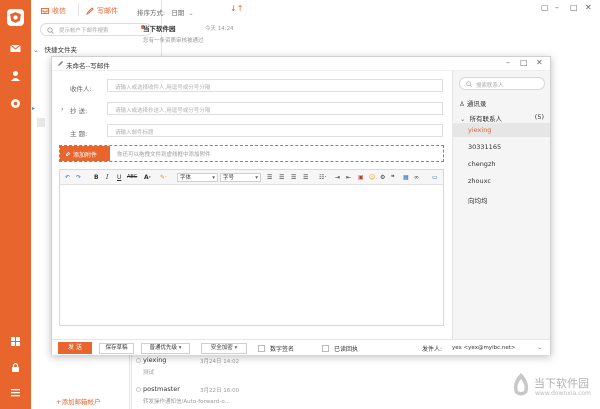 The height and width of the screenshot is (409, 600). I want to click on align-justify-icon: ☰, so click(305, 177).